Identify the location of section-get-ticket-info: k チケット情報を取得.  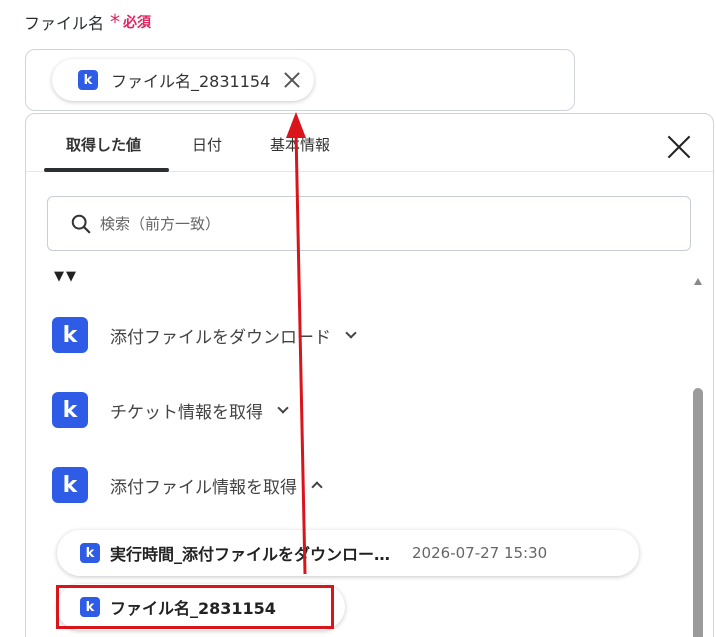
(170, 410).